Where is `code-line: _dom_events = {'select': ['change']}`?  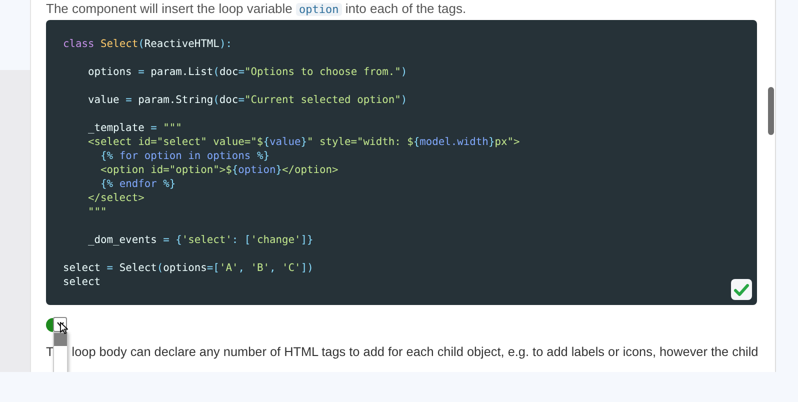
code-line: _dom_events = {'select': ['change']} is located at coordinates (200, 240).